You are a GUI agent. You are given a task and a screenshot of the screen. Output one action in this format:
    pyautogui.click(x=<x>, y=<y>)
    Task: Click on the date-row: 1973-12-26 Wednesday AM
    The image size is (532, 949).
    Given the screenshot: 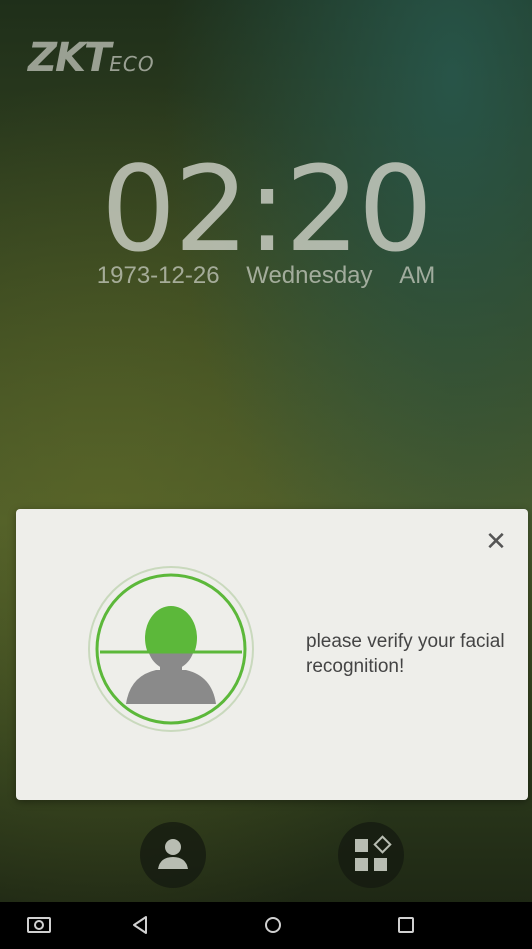 What is the action you would take?
    pyautogui.click(x=266, y=276)
    